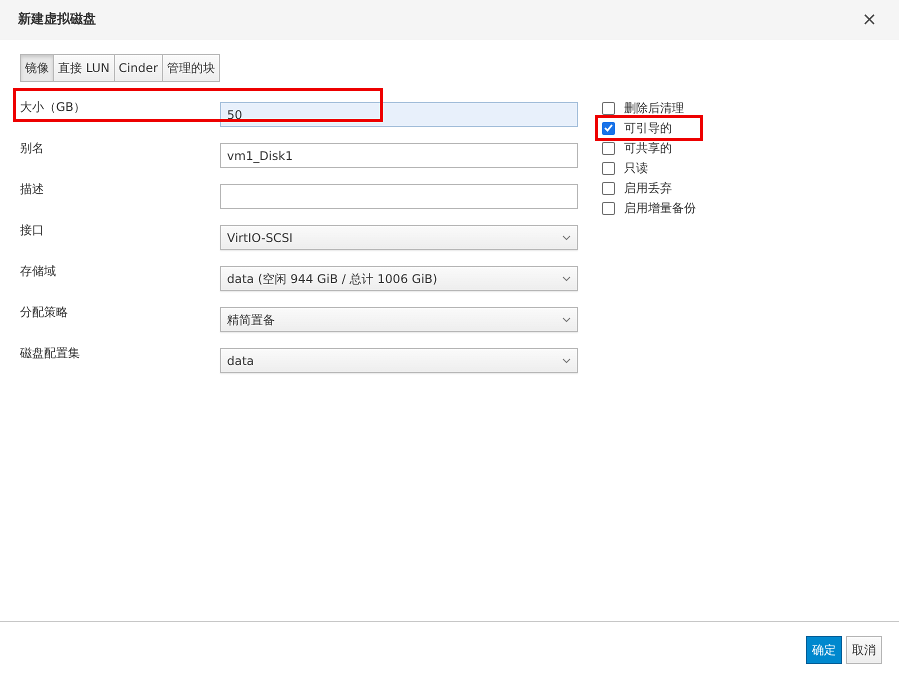 The width and height of the screenshot is (899, 677). What do you see at coordinates (53, 107) in the screenshot?
I see `field-label: 大小（GB）` at bounding box center [53, 107].